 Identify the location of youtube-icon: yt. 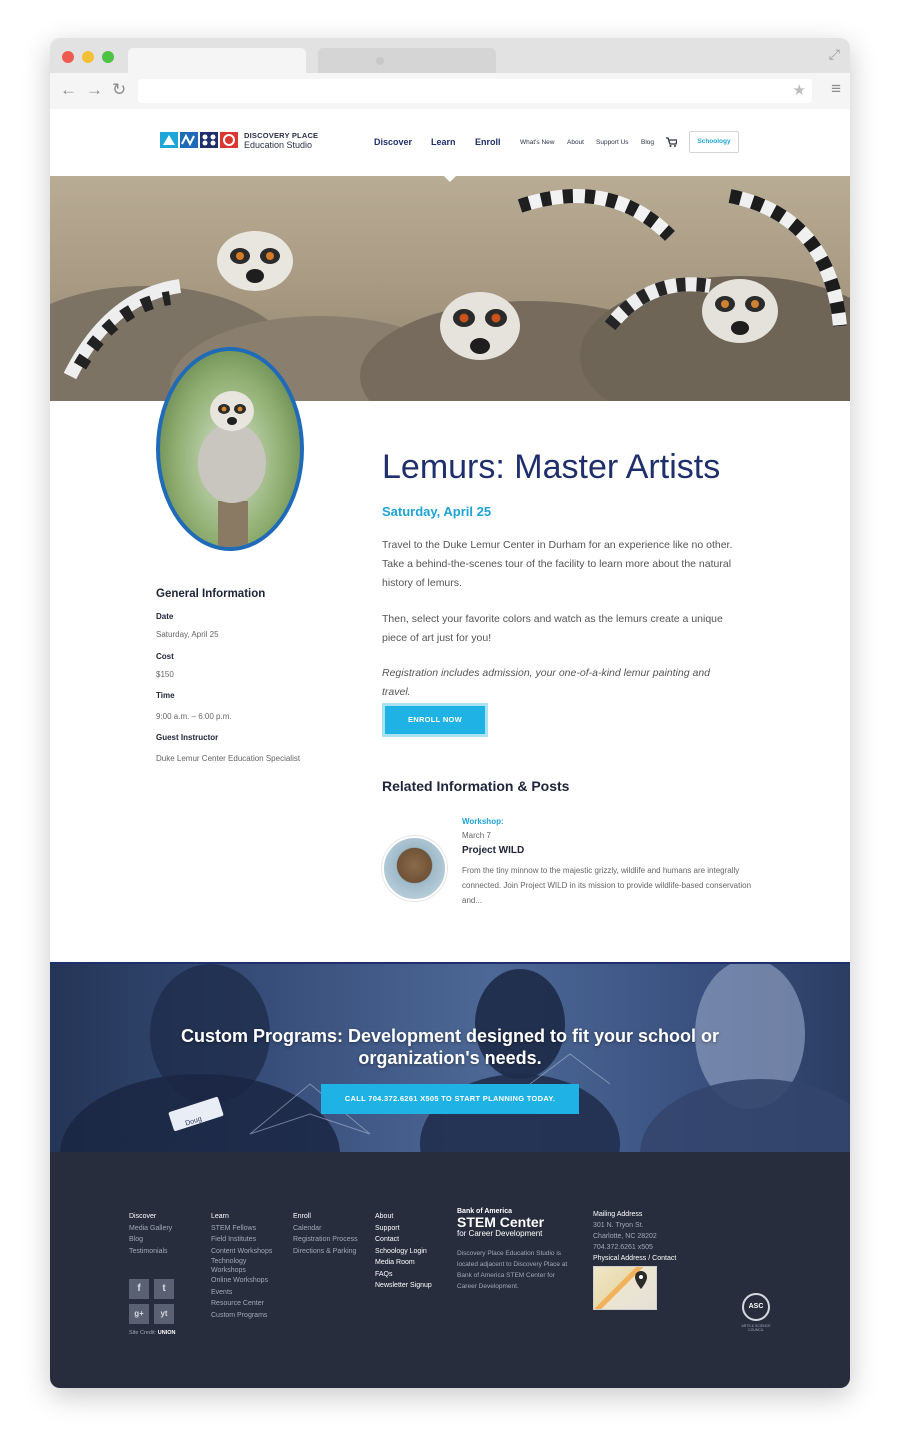
(164, 1314).